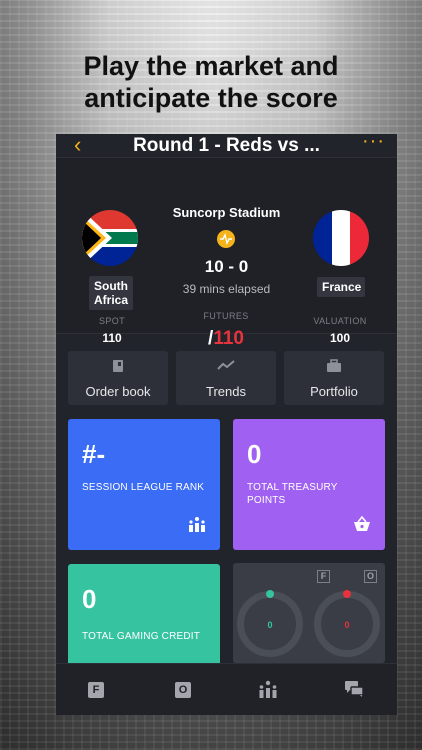 The image size is (422, 750). I want to click on book-icon, so click(118, 367).